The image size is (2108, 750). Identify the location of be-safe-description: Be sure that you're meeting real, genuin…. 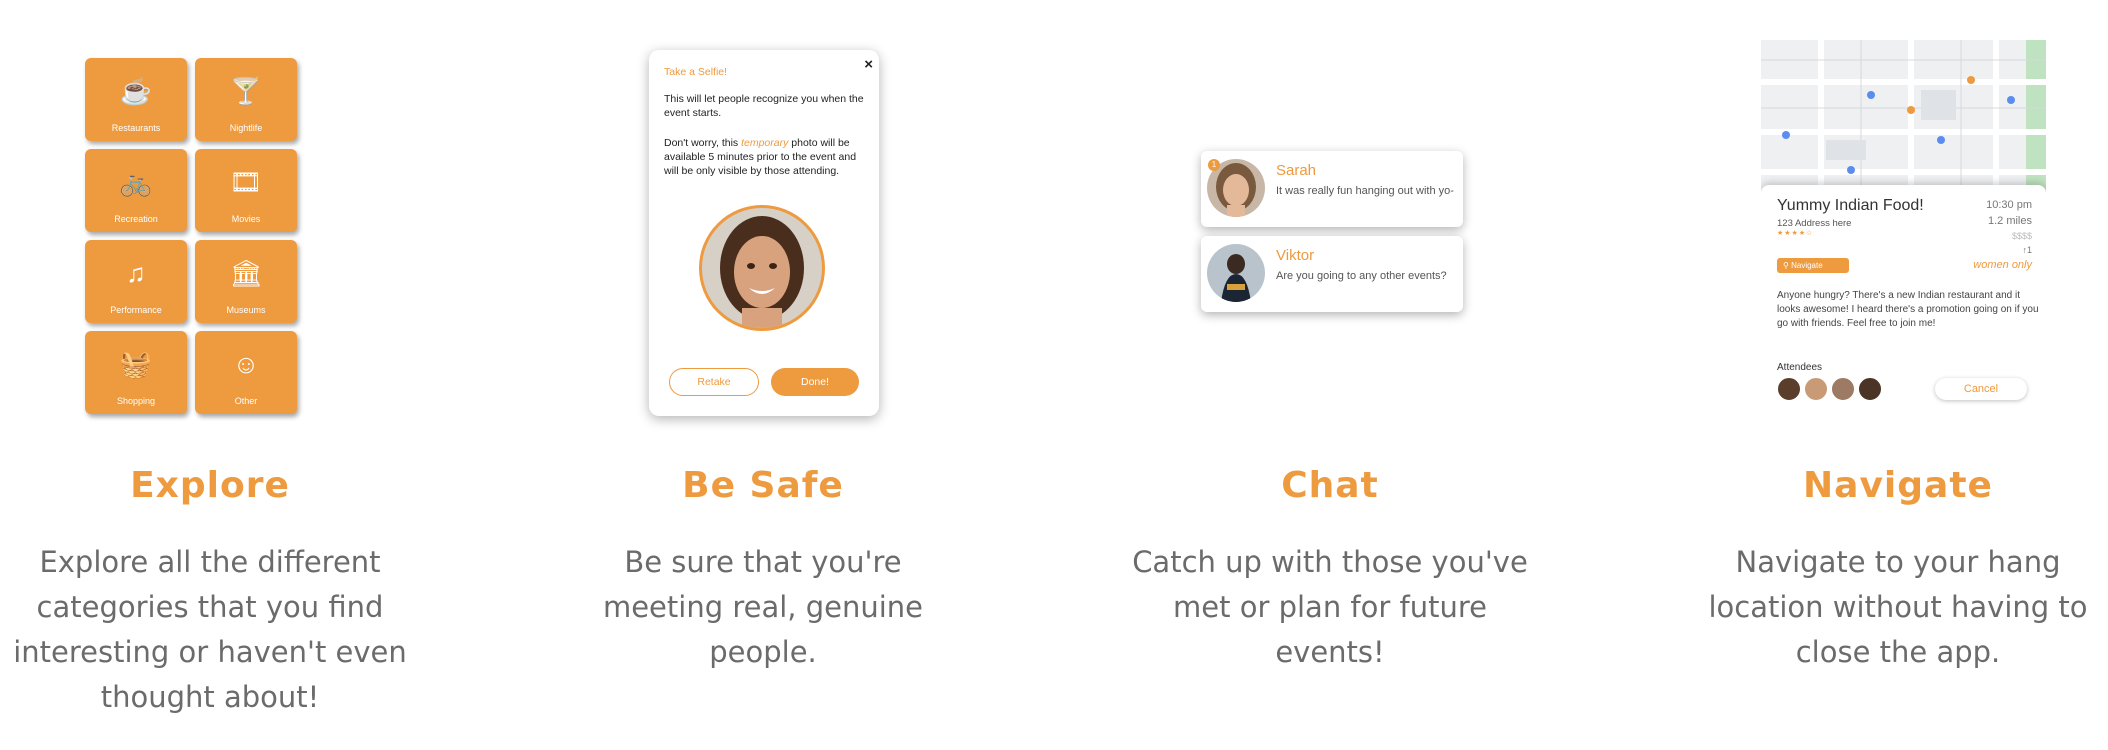
(763, 607).